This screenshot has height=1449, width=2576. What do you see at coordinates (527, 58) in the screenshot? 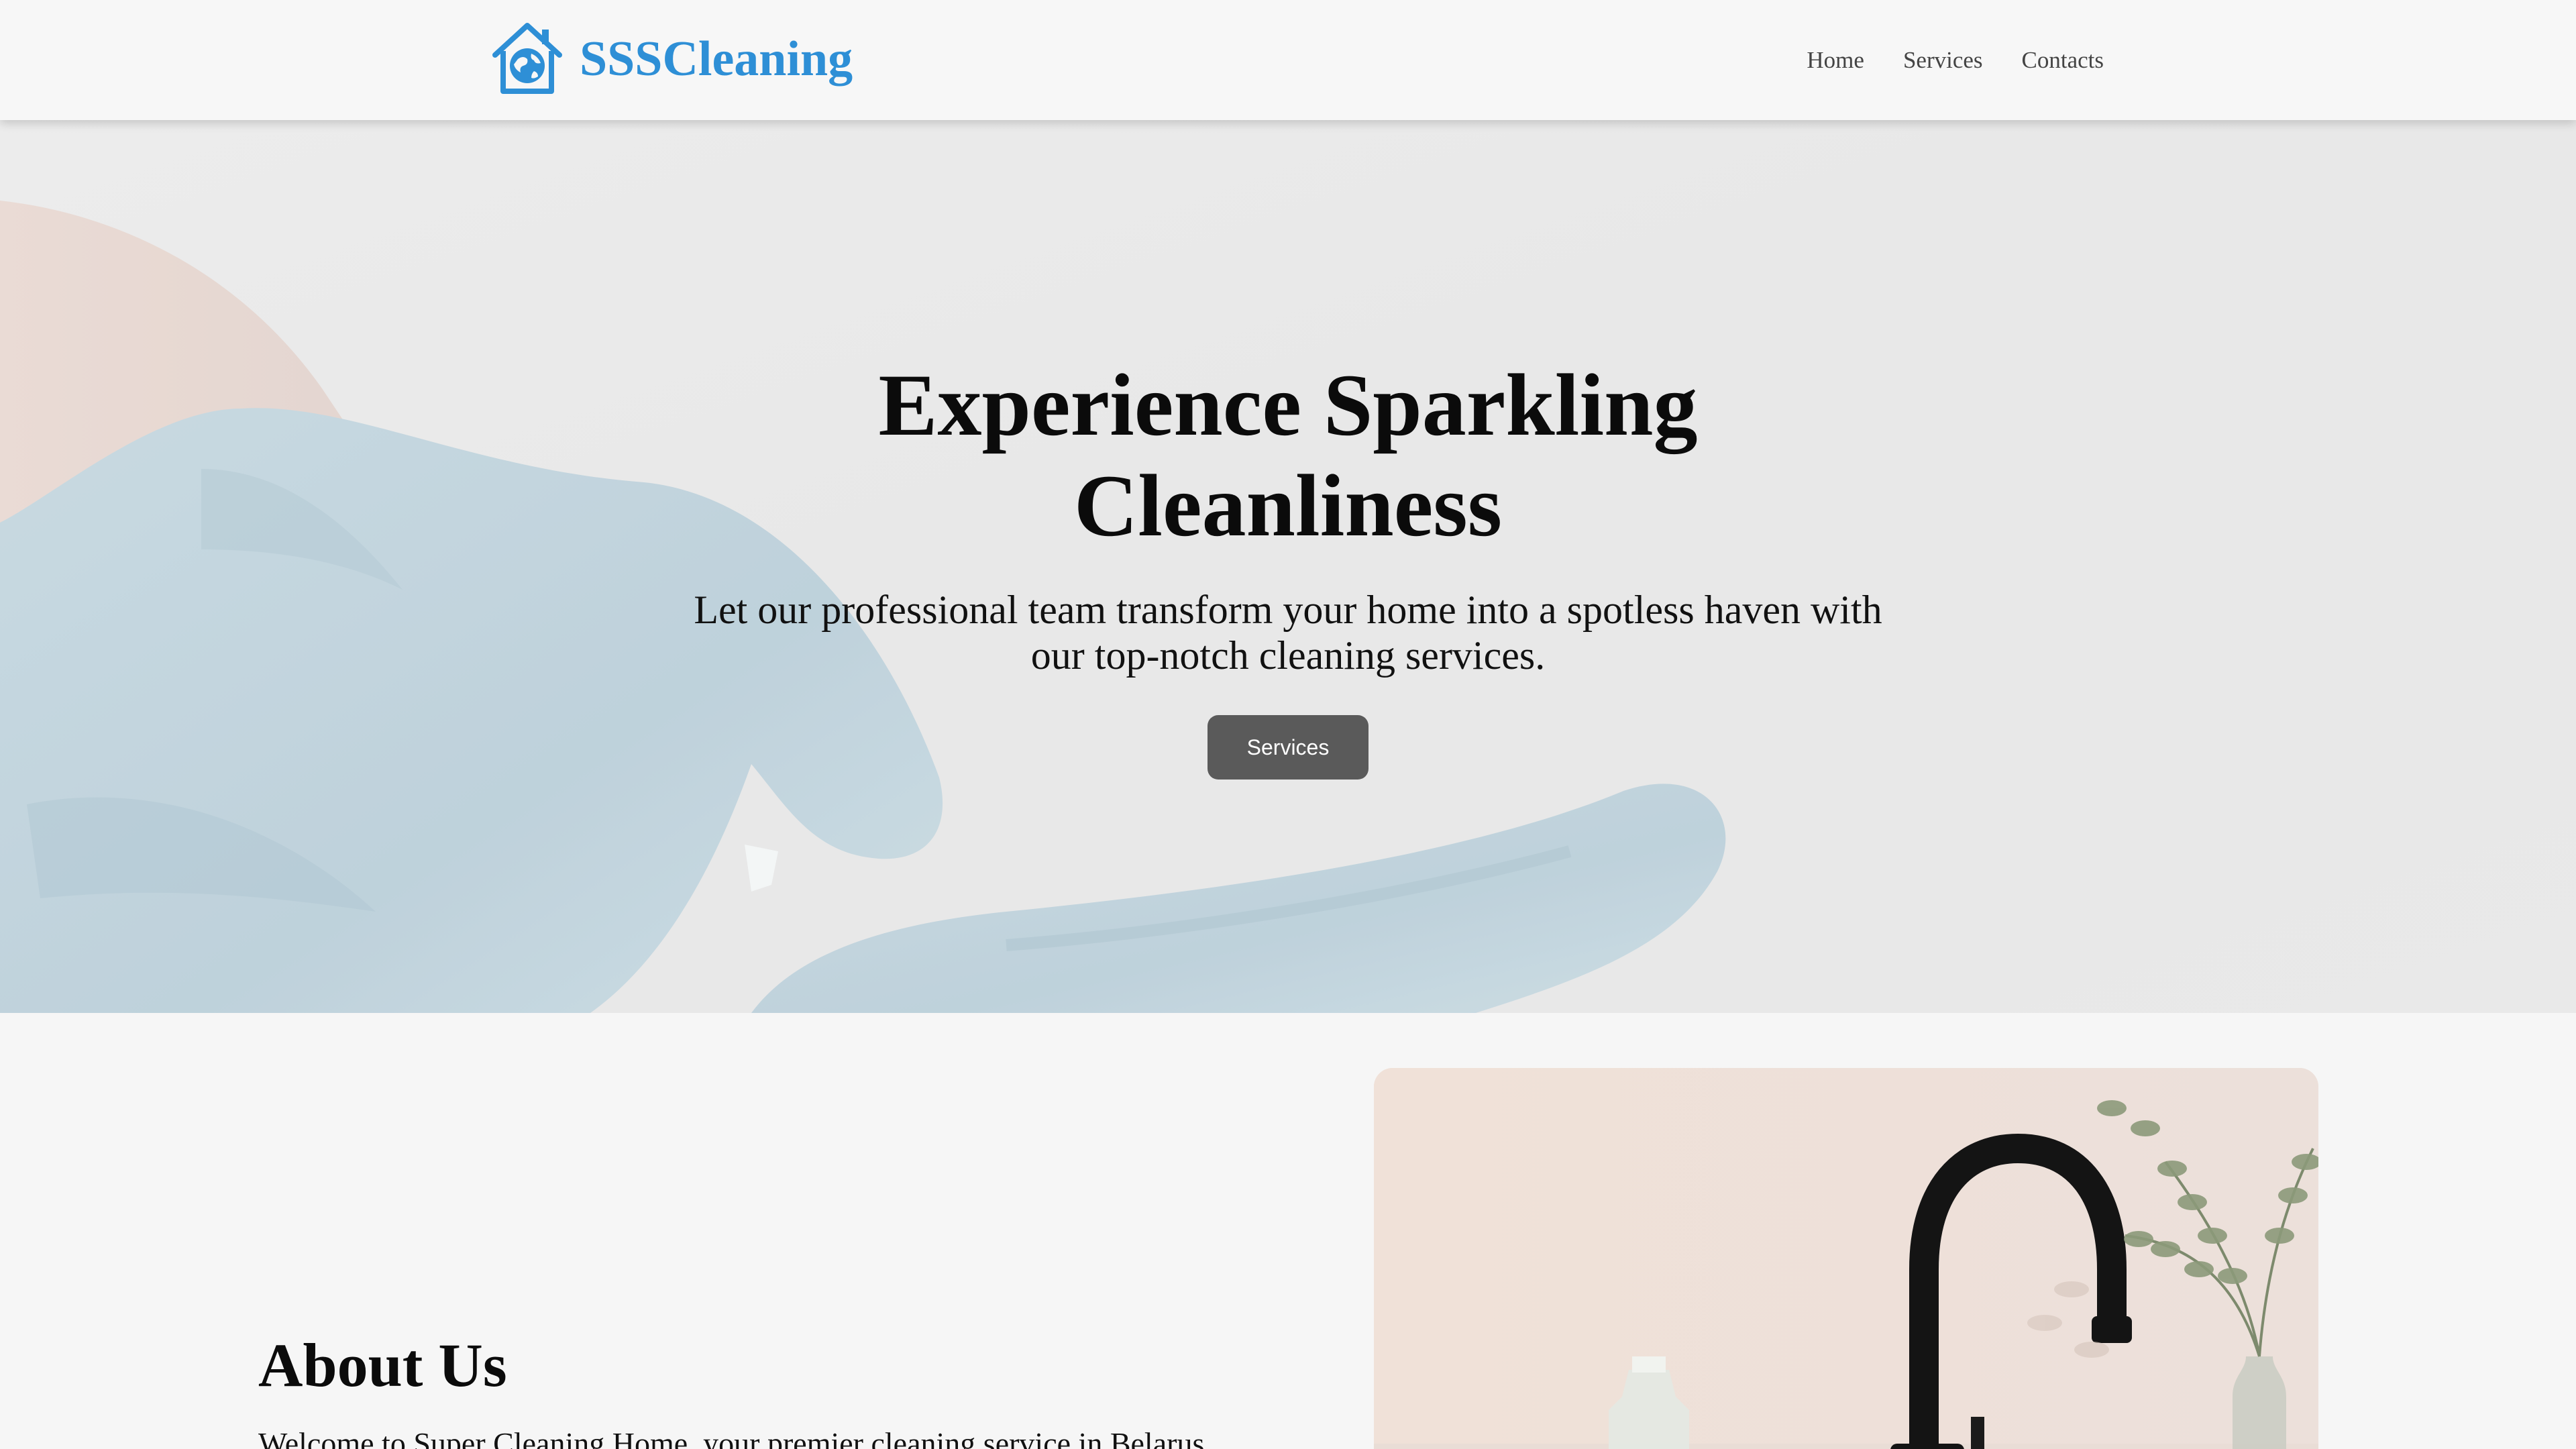
I see `house-globe-icon` at bounding box center [527, 58].